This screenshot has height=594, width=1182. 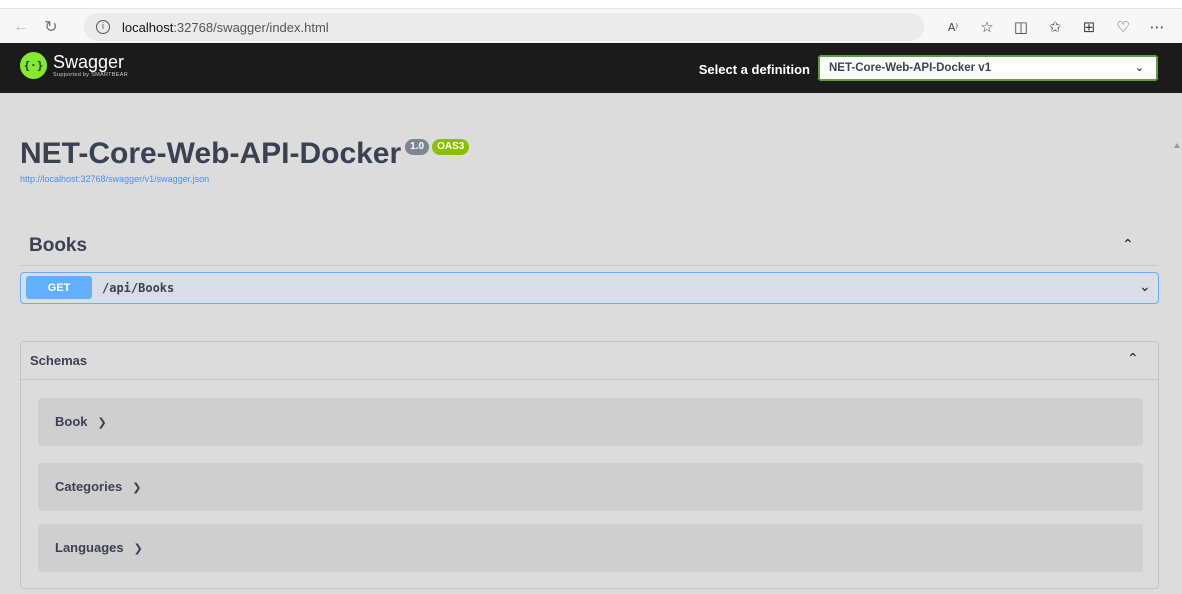 I want to click on schemas-title: Schemas, so click(x=59, y=360).